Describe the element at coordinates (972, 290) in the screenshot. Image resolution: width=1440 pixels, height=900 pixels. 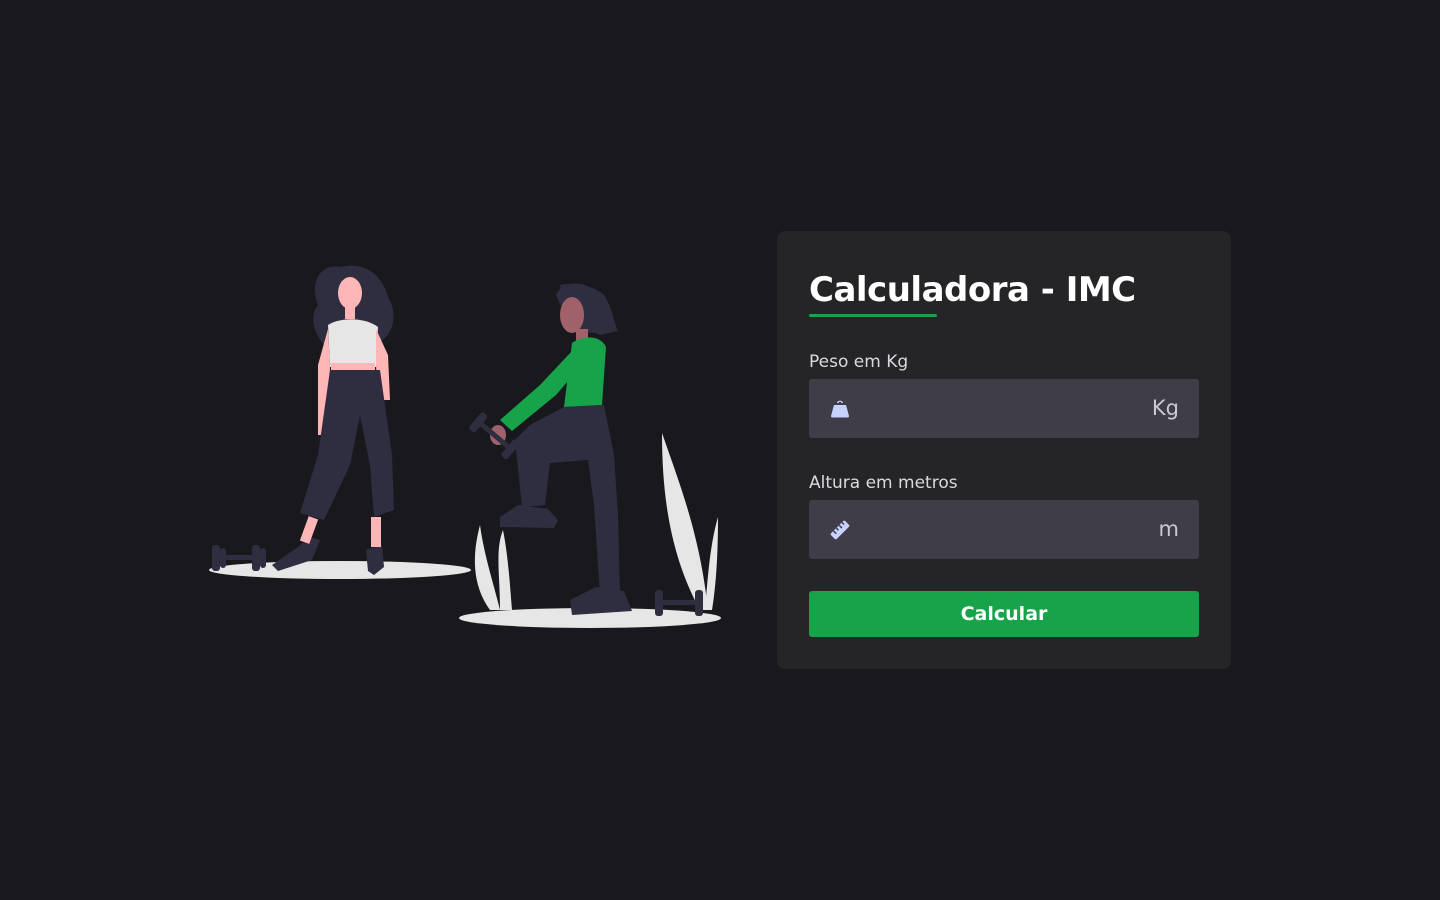
I see `card-title: Calculadora - IMC` at that location.